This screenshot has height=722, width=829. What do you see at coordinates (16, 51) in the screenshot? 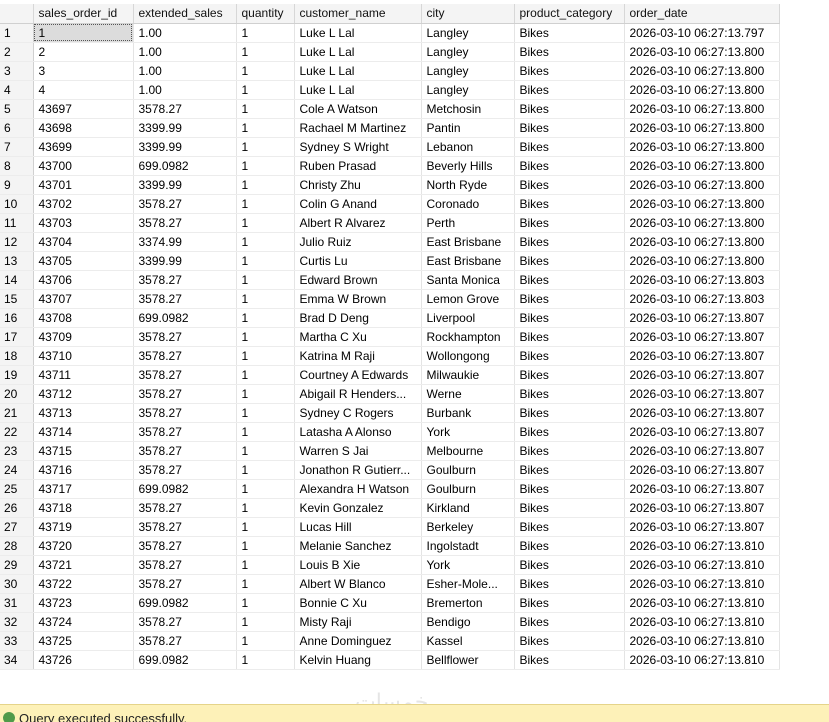
I see `row-number: 2` at bounding box center [16, 51].